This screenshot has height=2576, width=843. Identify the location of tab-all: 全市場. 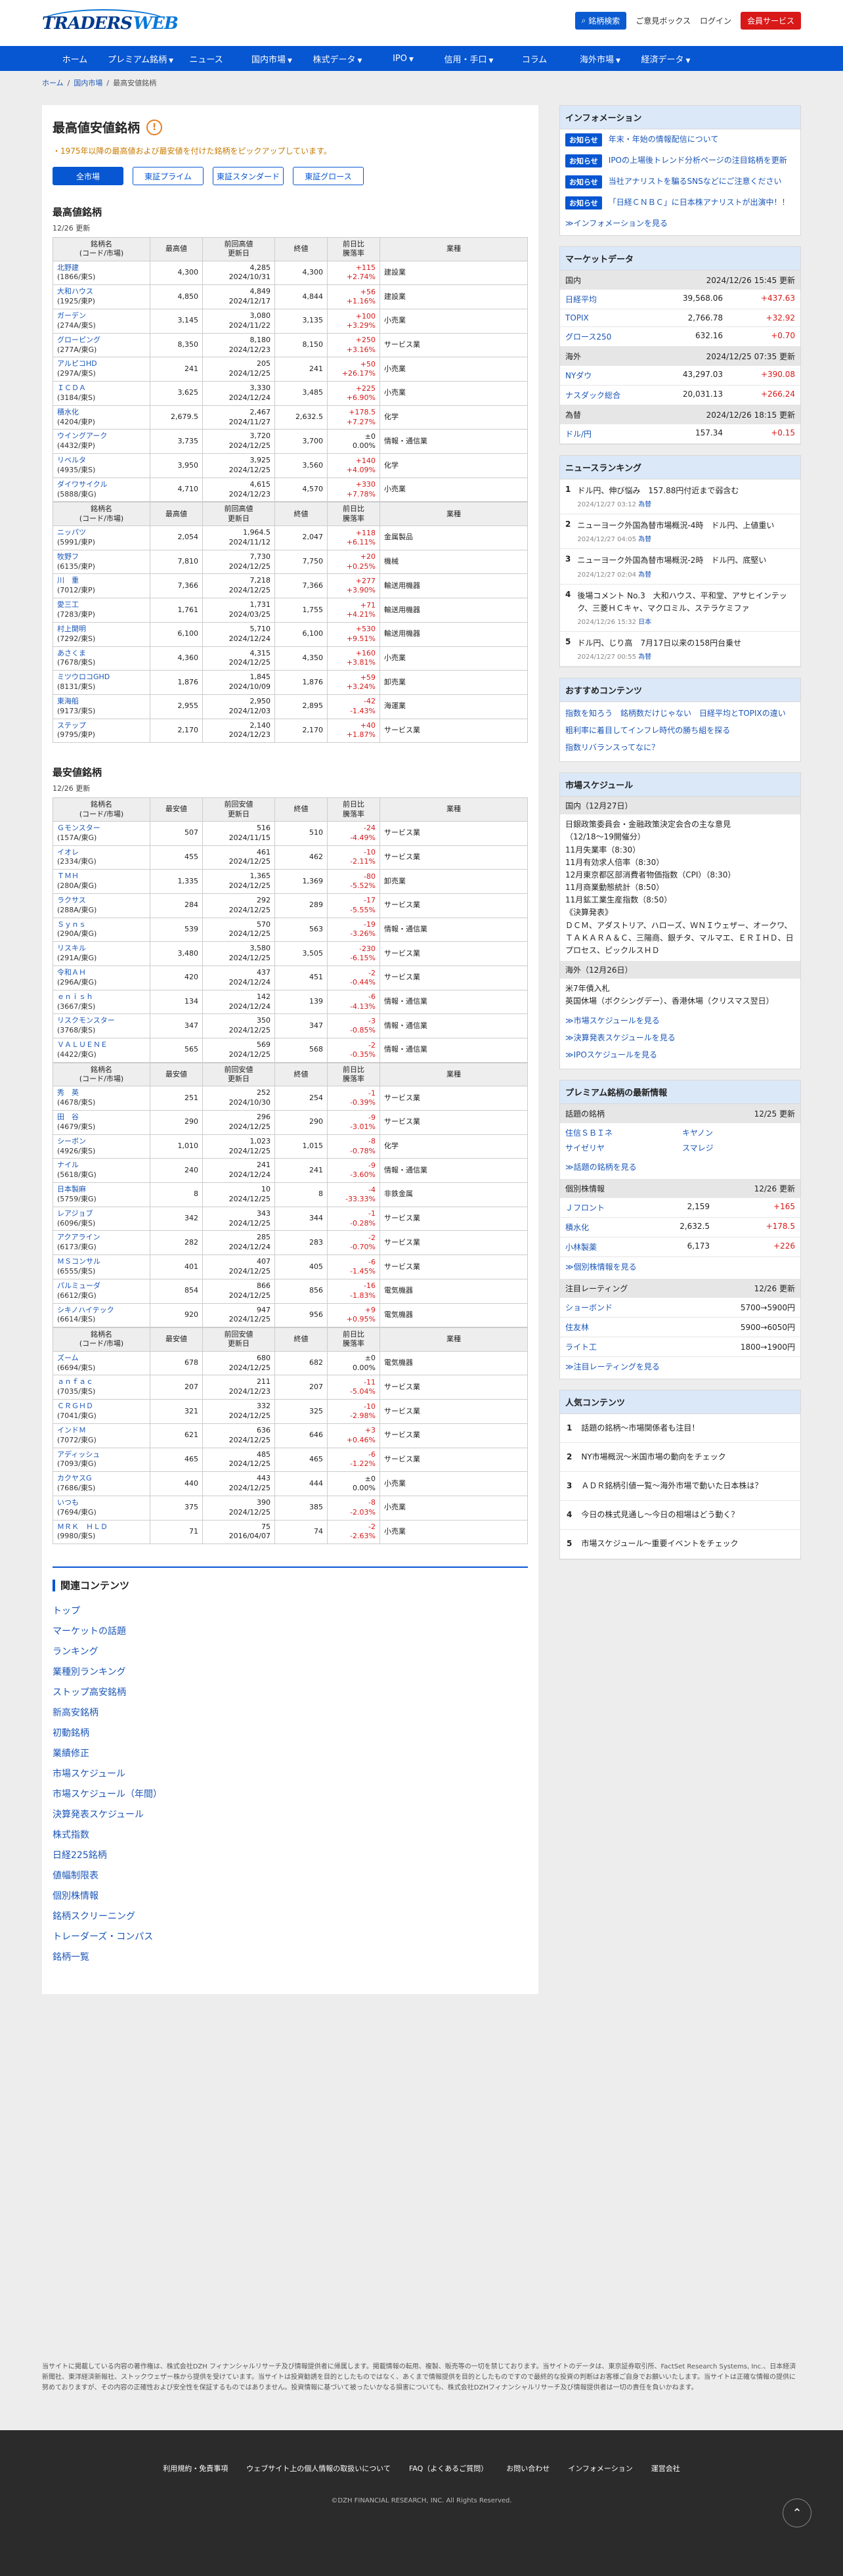
(88, 176).